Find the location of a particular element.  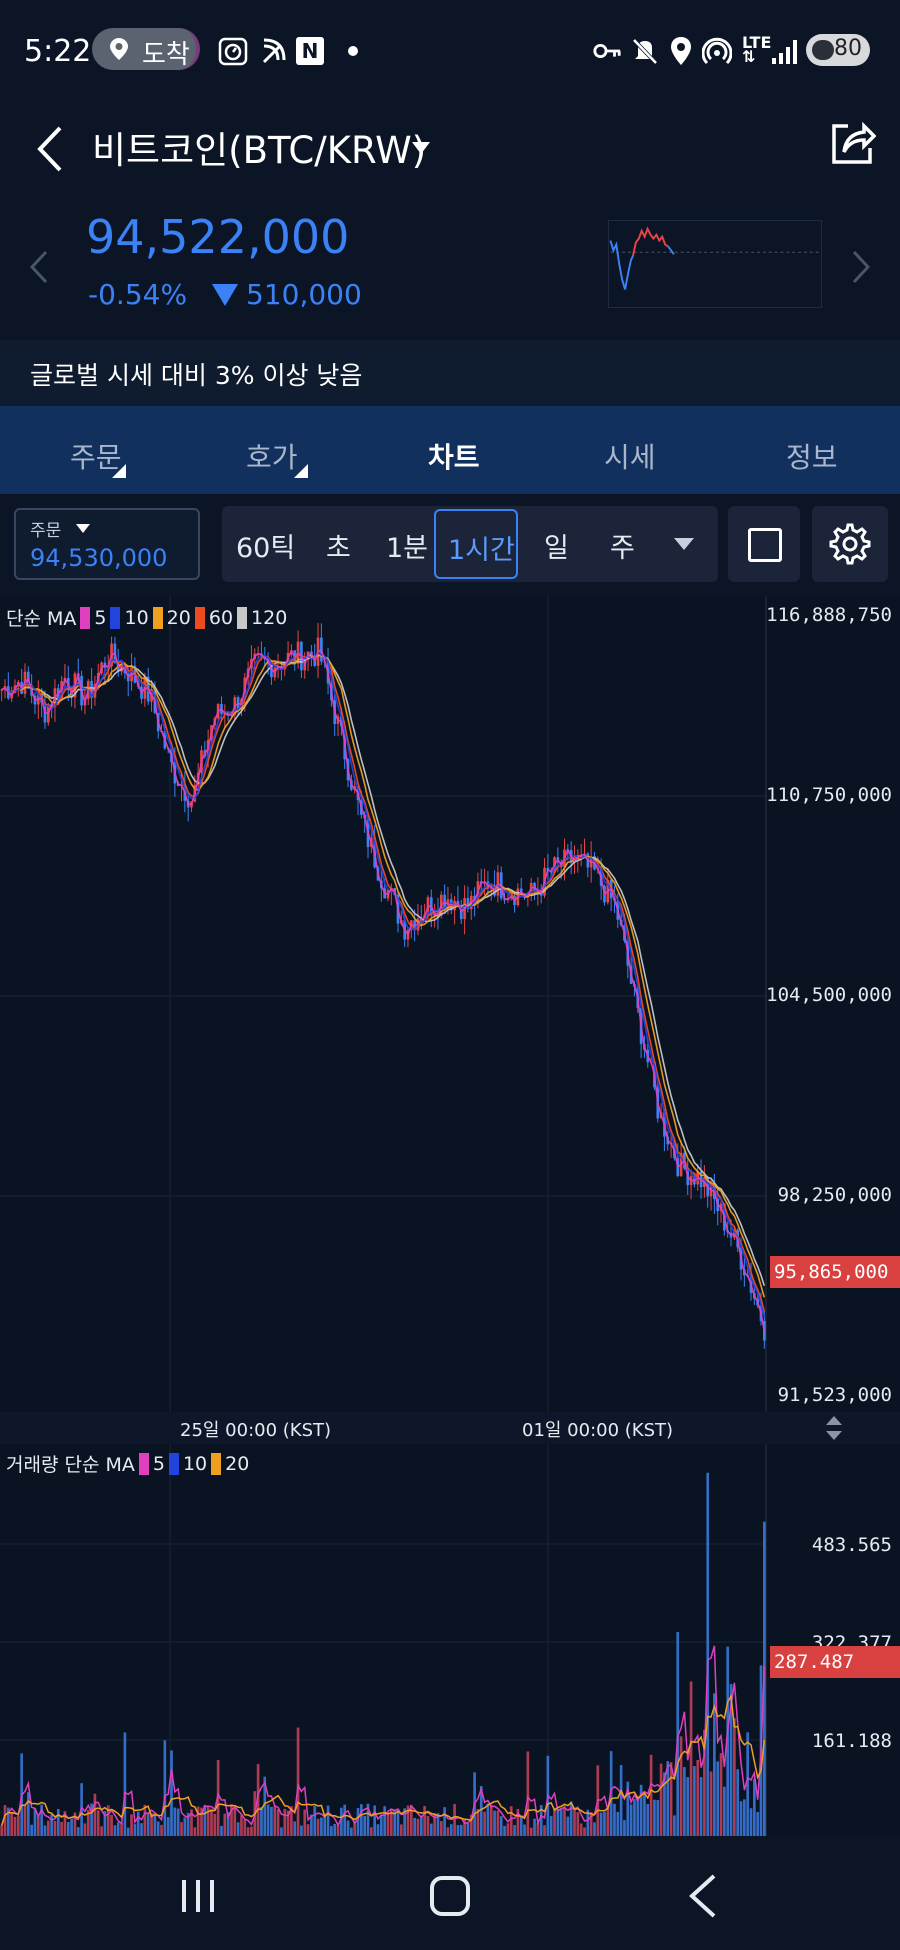

system-nav-bar is located at coordinates (450, 1893).